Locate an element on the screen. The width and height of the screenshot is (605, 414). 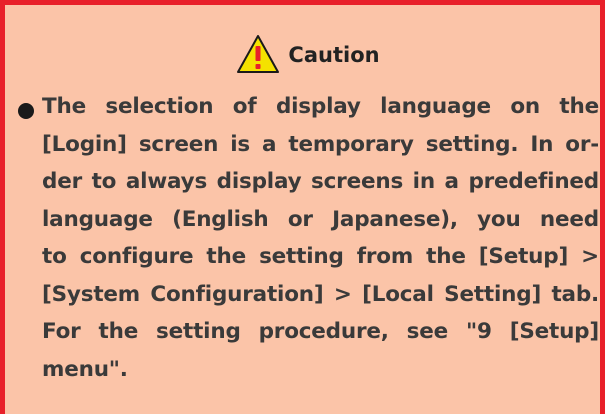
caution-header: Caution is located at coordinates (305, 54).